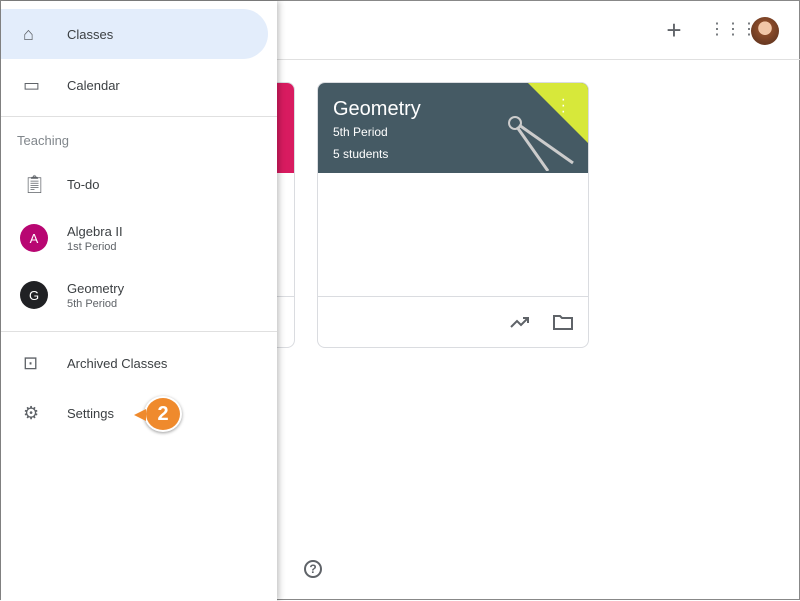 The height and width of the screenshot is (601, 800). I want to click on nav-label: To-do, so click(83, 184).